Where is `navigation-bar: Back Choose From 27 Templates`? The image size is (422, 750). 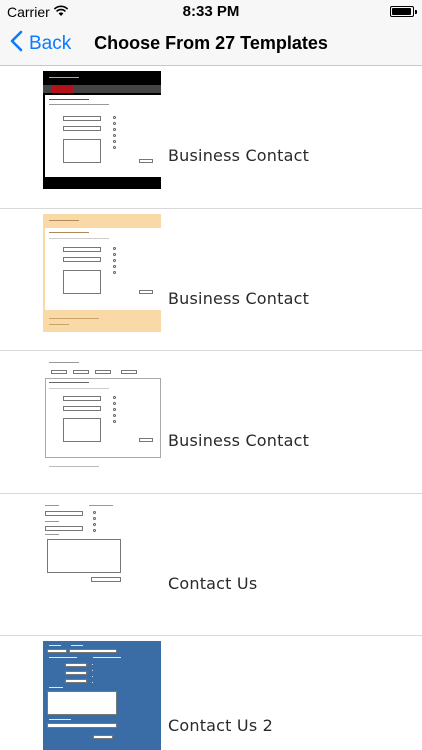
navigation-bar: Back Choose From 27 Templates is located at coordinates (211, 44).